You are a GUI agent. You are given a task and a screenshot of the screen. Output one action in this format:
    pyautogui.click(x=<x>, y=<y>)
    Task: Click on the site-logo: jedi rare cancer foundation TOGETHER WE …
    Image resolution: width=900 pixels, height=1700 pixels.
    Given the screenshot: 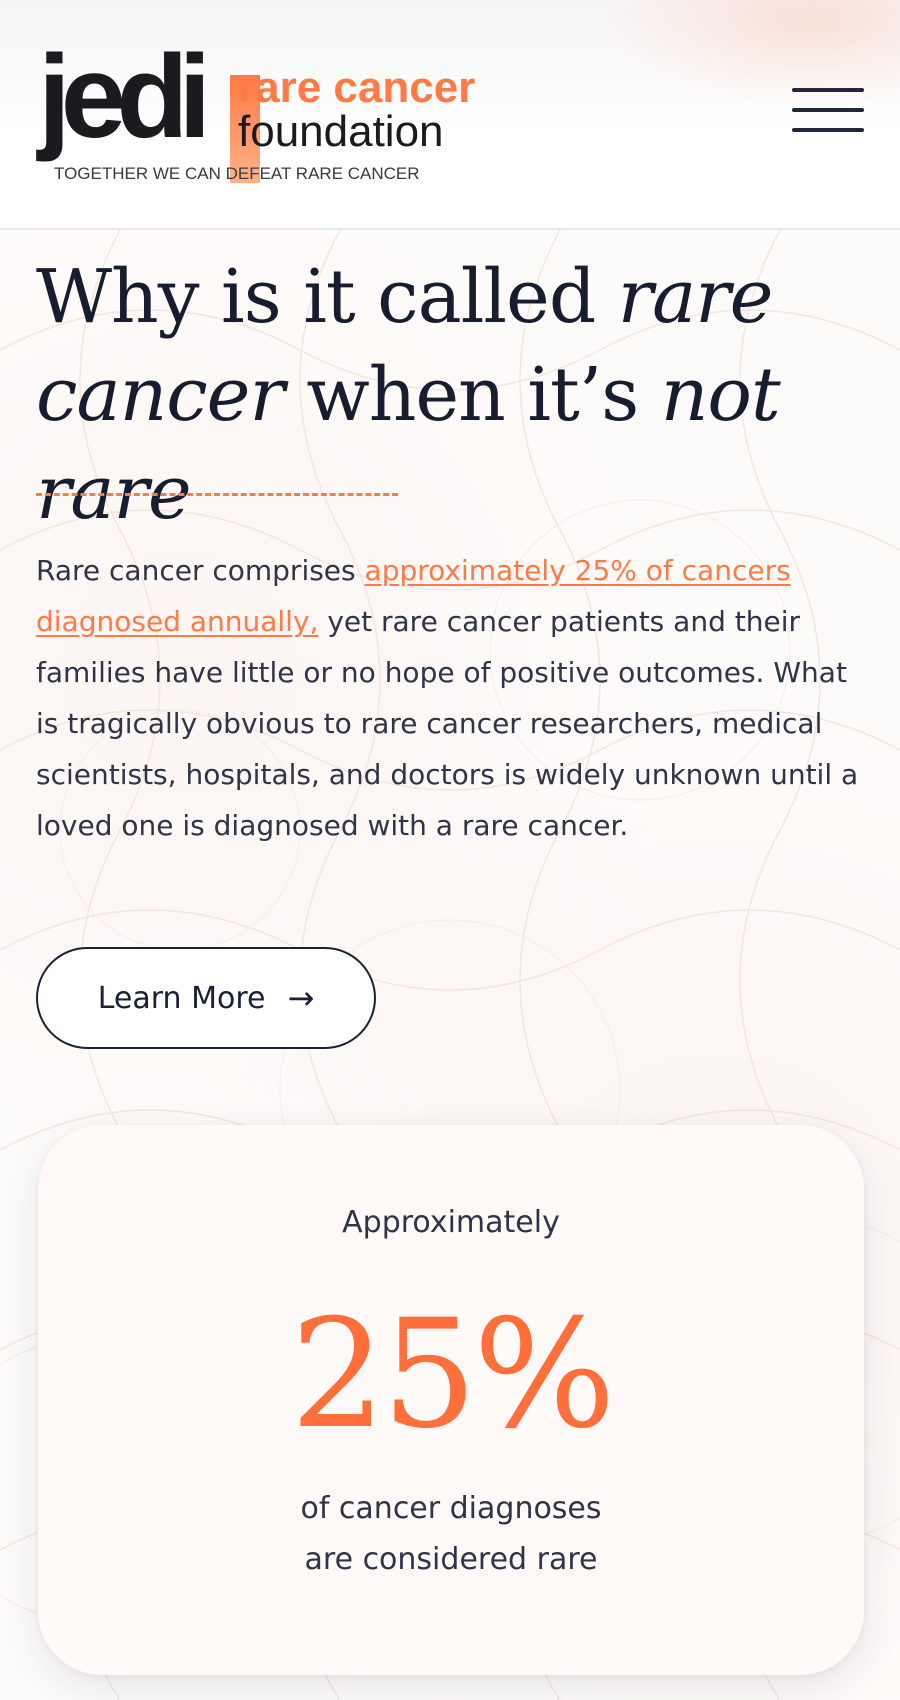 What is the action you would take?
    pyautogui.click(x=263, y=113)
    